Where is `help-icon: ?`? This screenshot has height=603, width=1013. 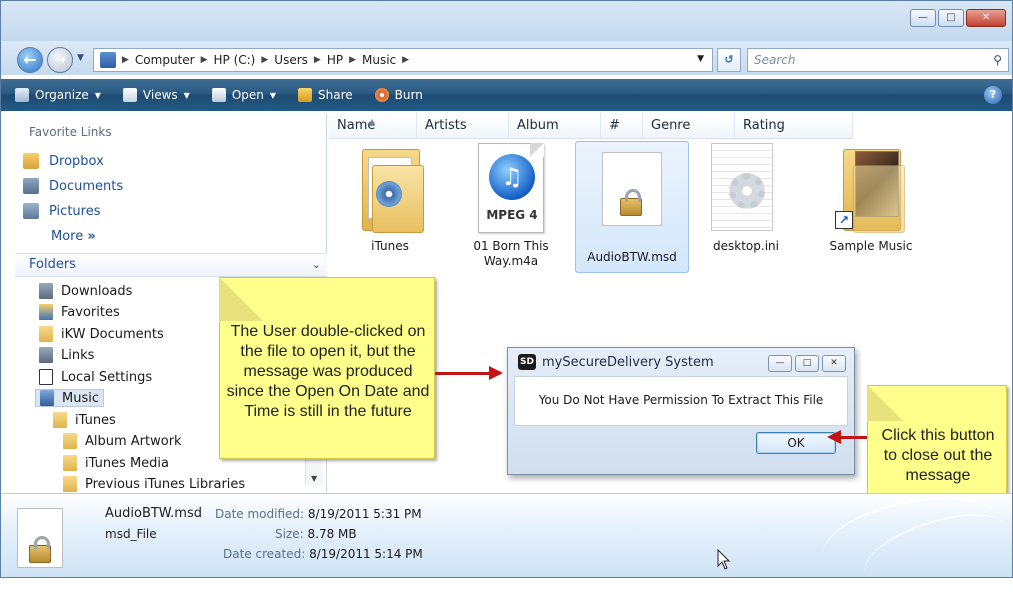
help-icon: ? is located at coordinates (993, 95).